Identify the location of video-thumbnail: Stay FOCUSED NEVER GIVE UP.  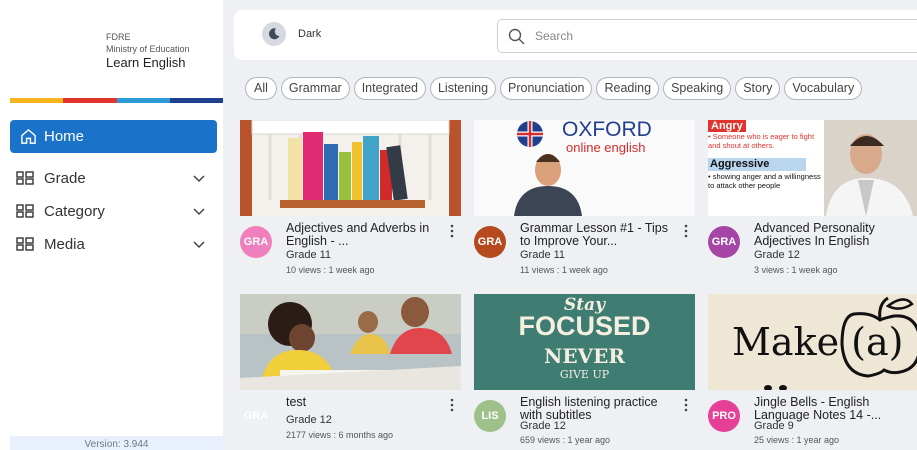
(584, 342).